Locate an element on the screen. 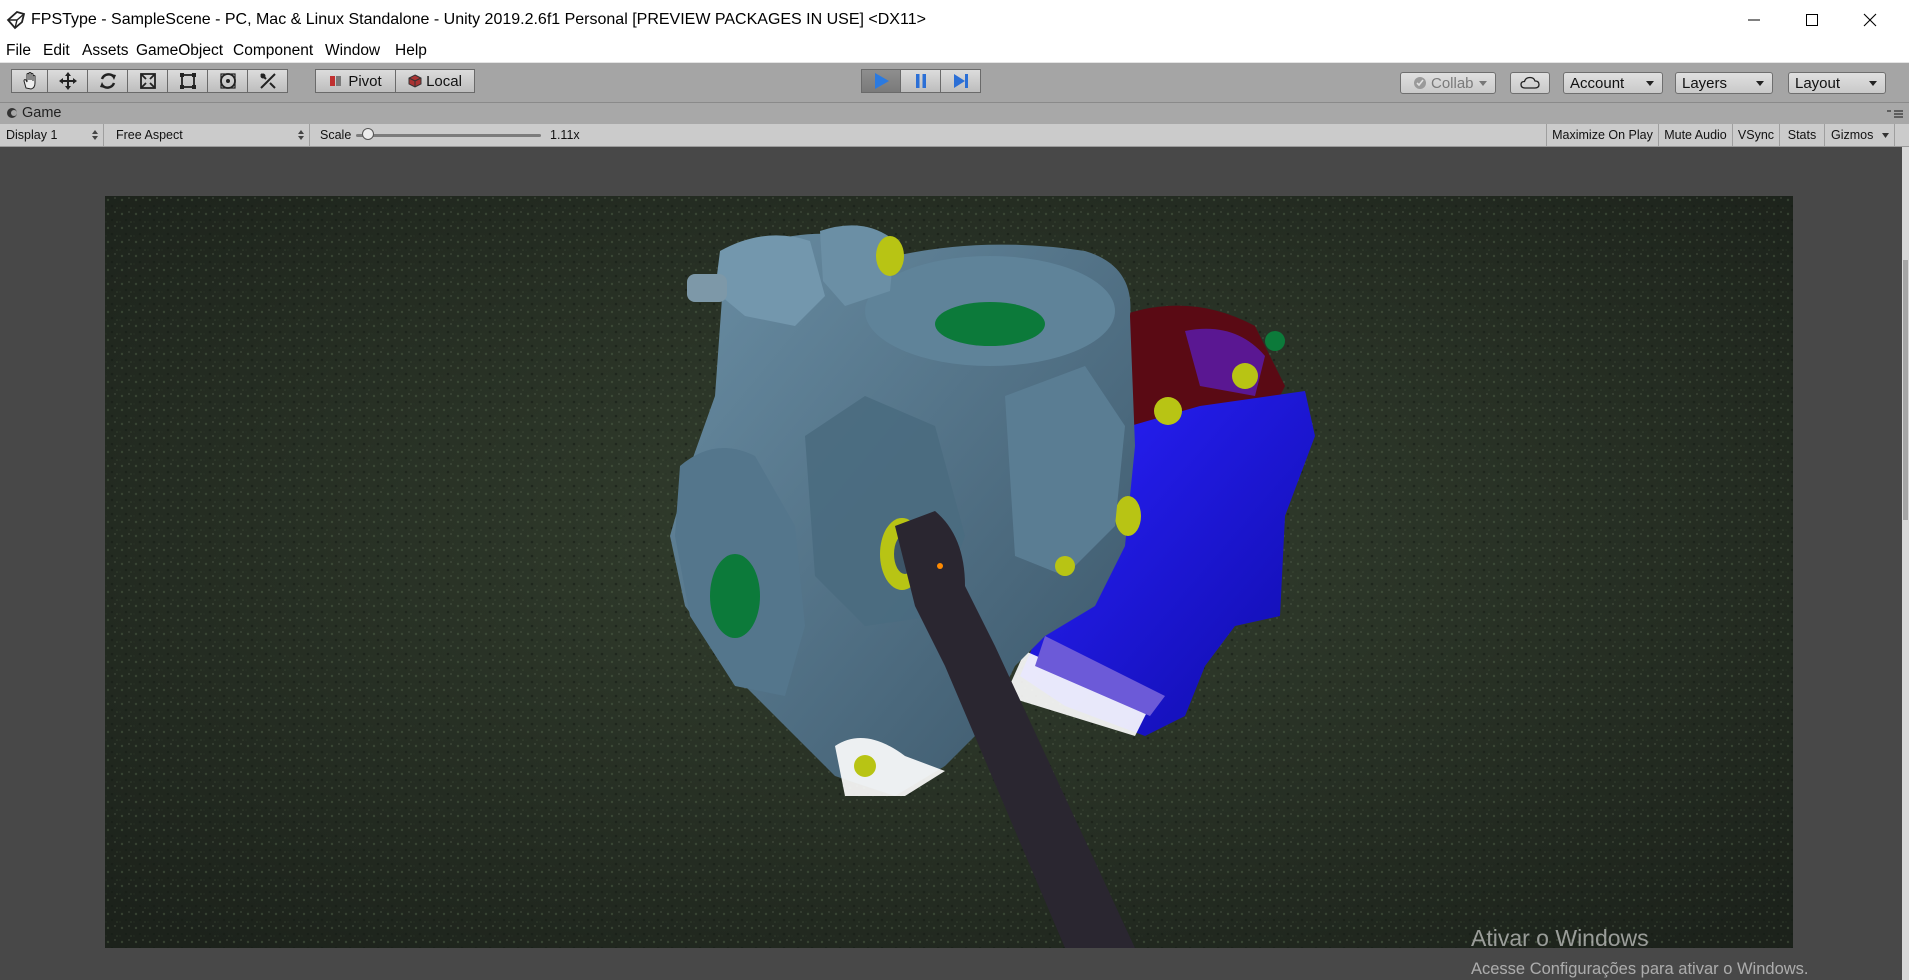  cloud-button is located at coordinates (1530, 83).